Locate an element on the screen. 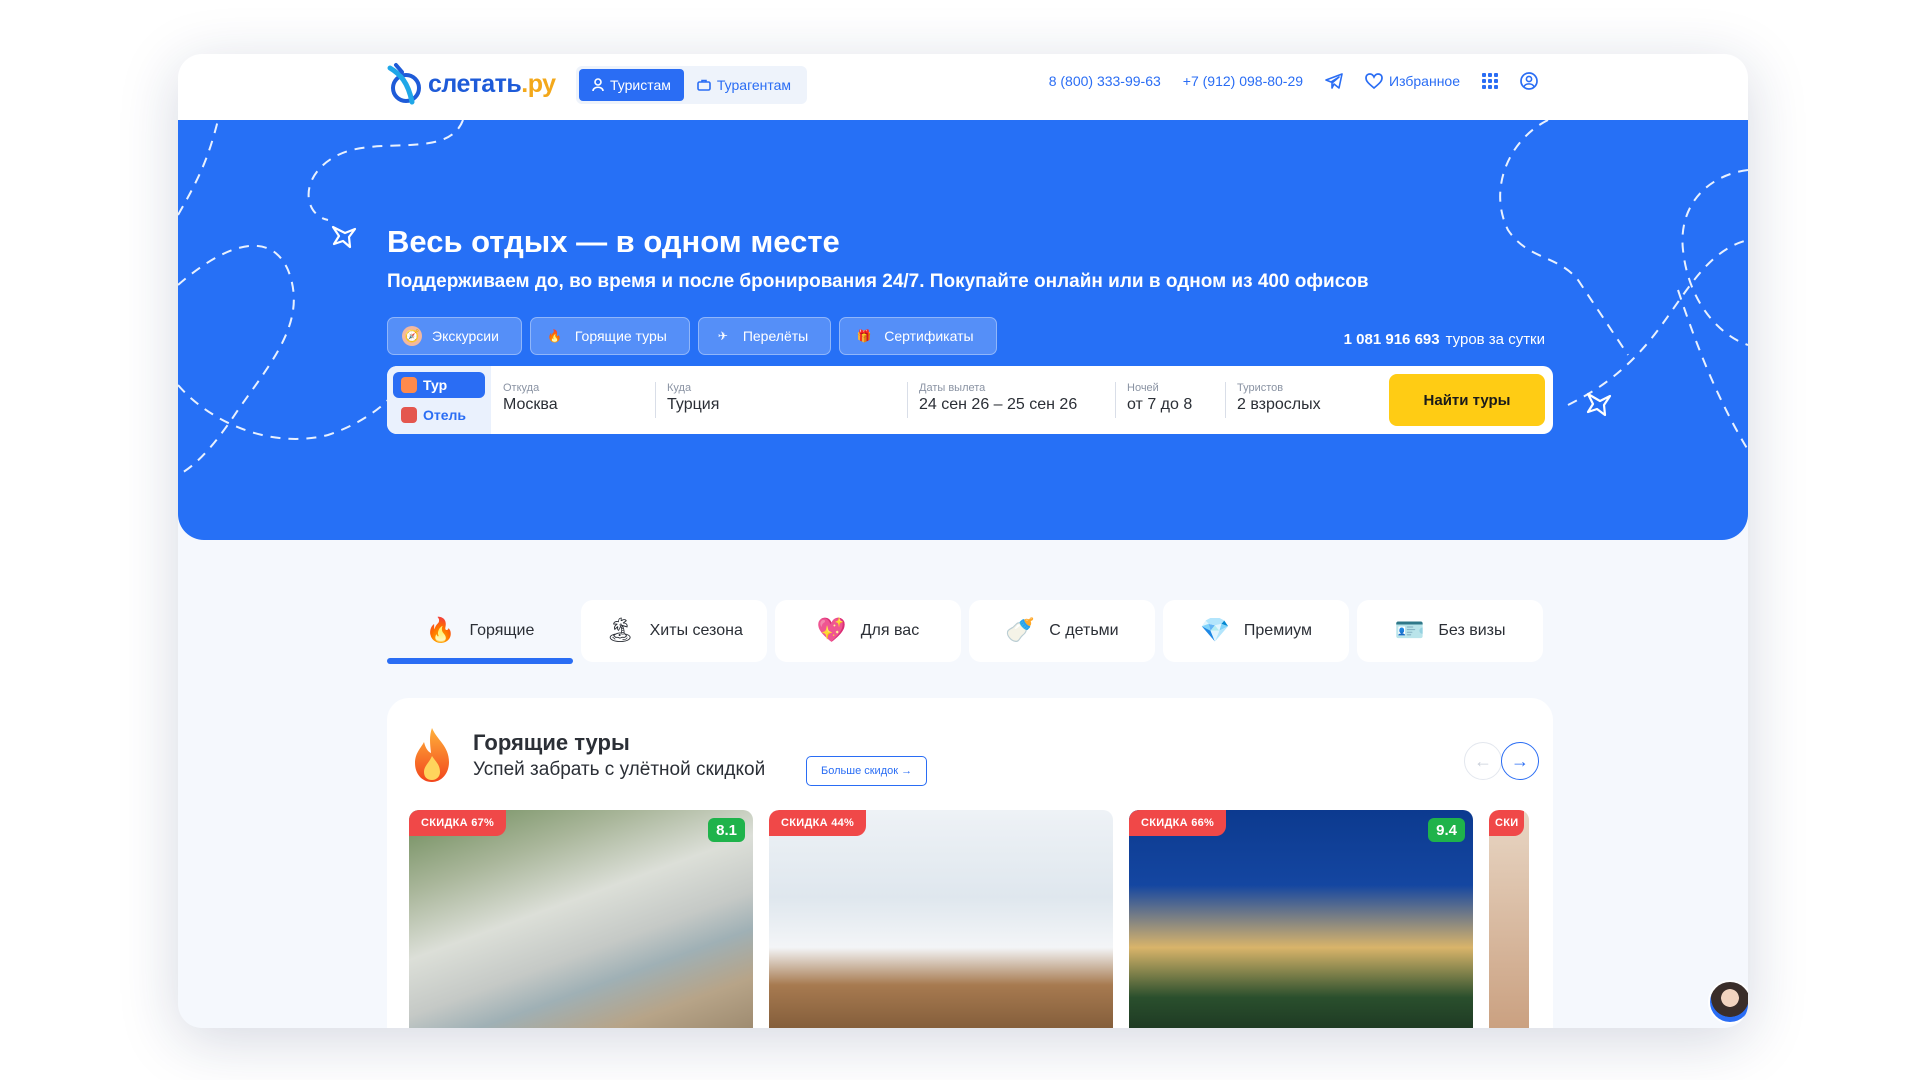 The width and height of the screenshot is (1920, 1080). airplane-icon: ✈ is located at coordinates (722, 336).